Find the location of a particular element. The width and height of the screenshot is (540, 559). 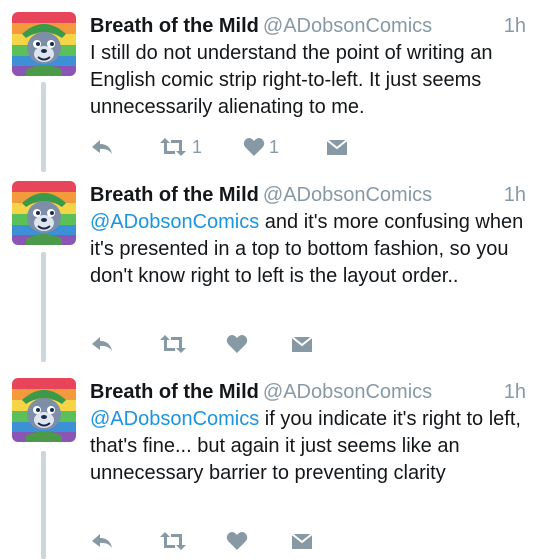

retweet-button: 1 is located at coordinates (180, 147).